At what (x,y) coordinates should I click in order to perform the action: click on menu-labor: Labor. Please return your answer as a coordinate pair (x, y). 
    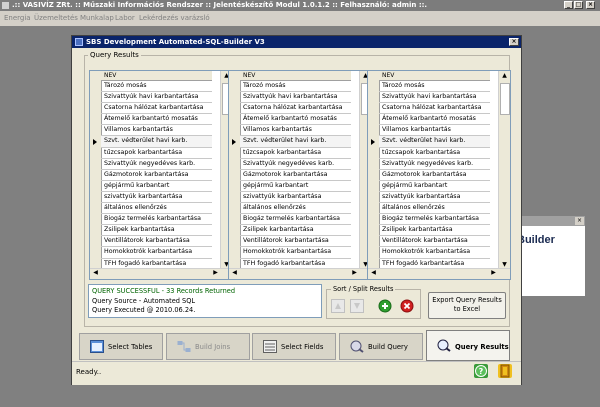
    Looking at the image, I should click on (125, 18).